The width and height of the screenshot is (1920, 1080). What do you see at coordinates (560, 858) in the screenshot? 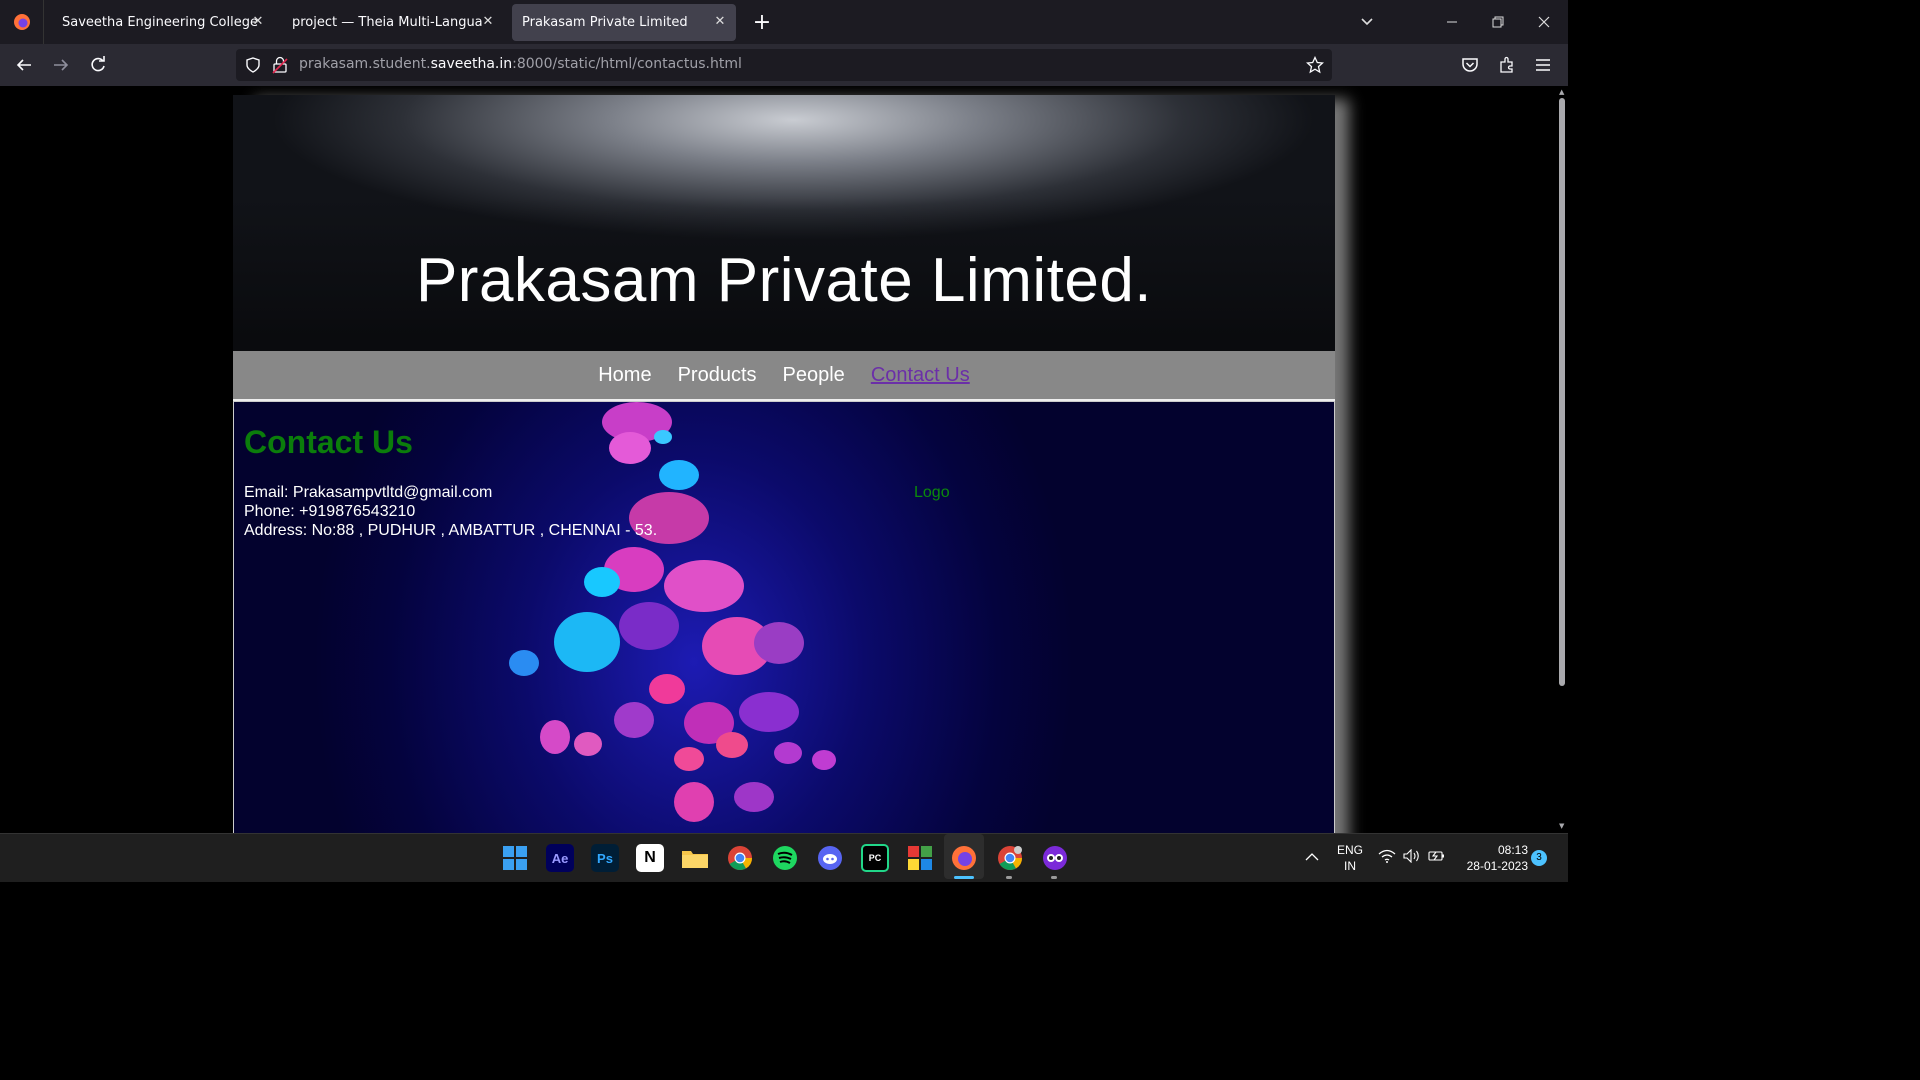
I see `after-effects-icon: Ae` at bounding box center [560, 858].